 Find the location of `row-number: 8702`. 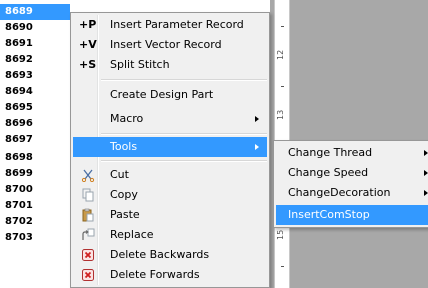

row-number: 8702 is located at coordinates (19, 221).